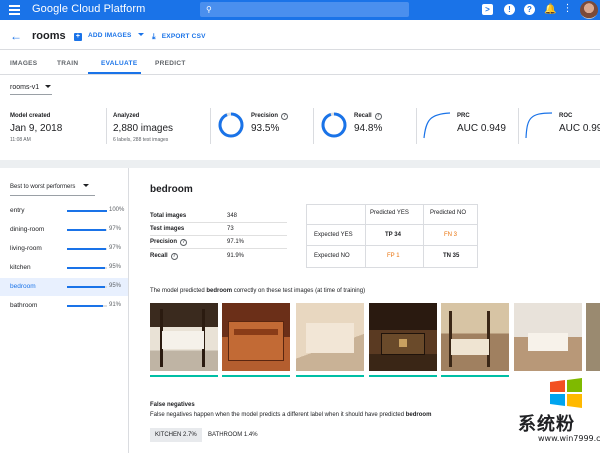 This screenshot has height=453, width=600. What do you see at coordinates (50, 187) in the screenshot?
I see `sort-select: Best to worst performers` at bounding box center [50, 187].